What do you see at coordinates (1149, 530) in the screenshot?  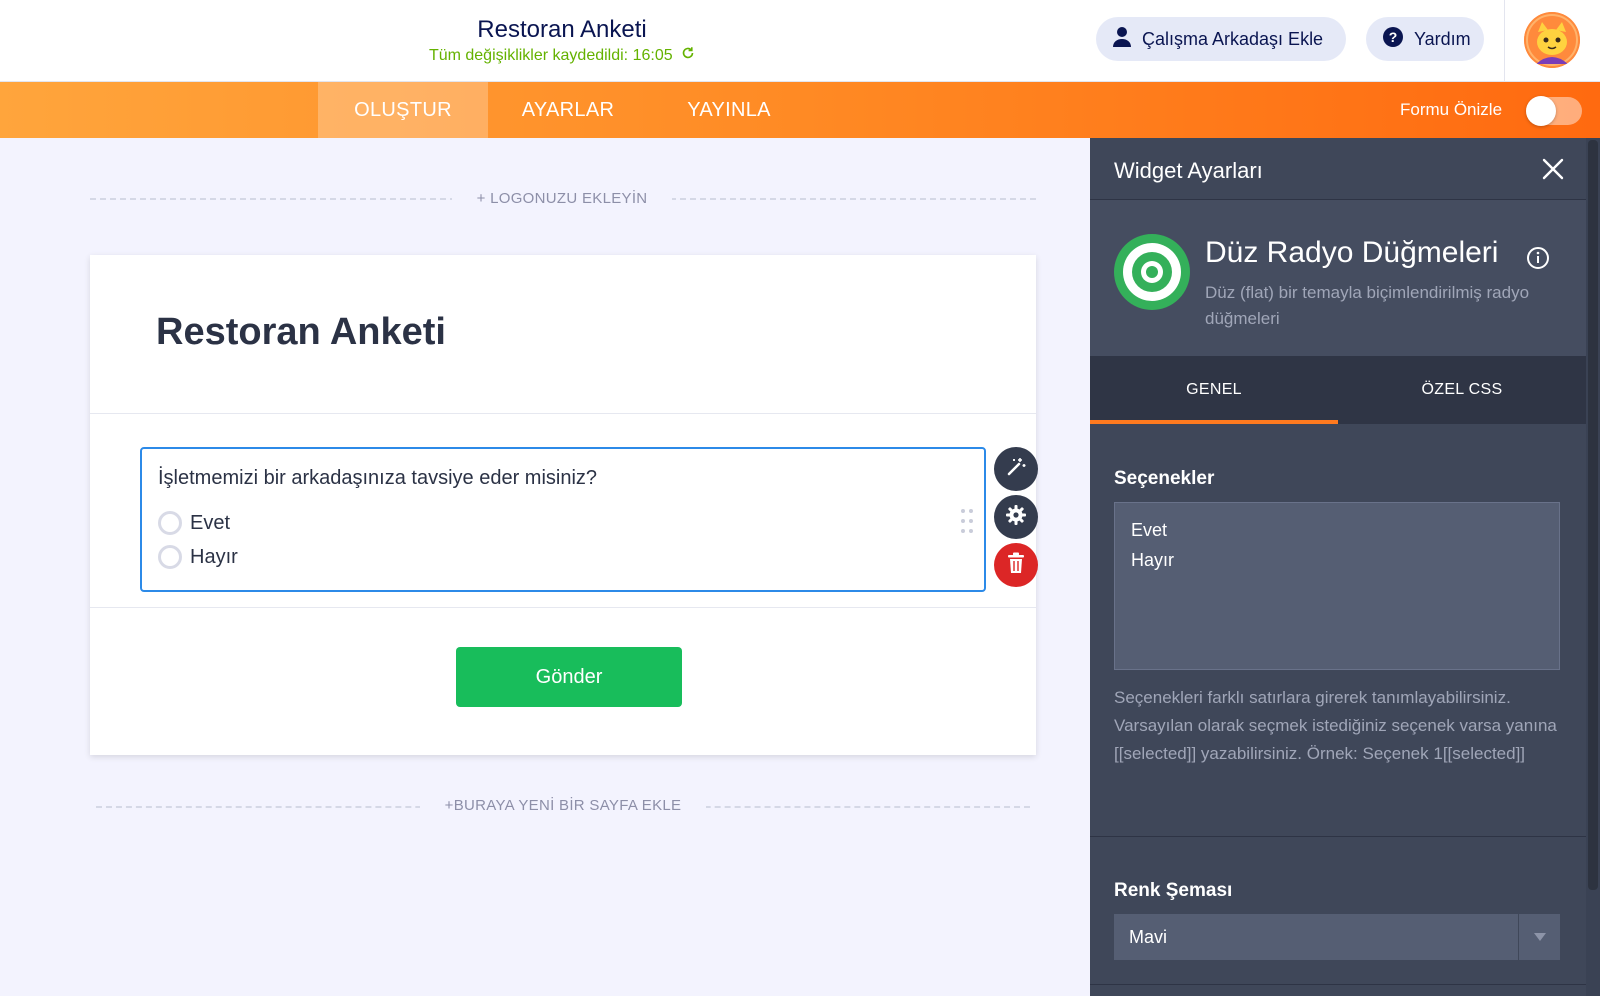 I see `options-line: Evet` at bounding box center [1149, 530].